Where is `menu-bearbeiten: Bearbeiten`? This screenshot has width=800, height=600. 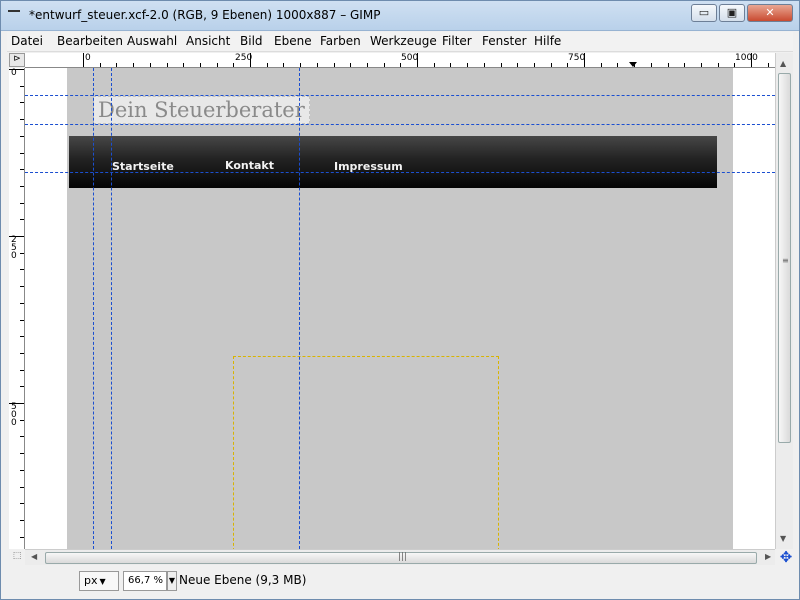
menu-bearbeiten: Bearbeiten is located at coordinates (90, 41).